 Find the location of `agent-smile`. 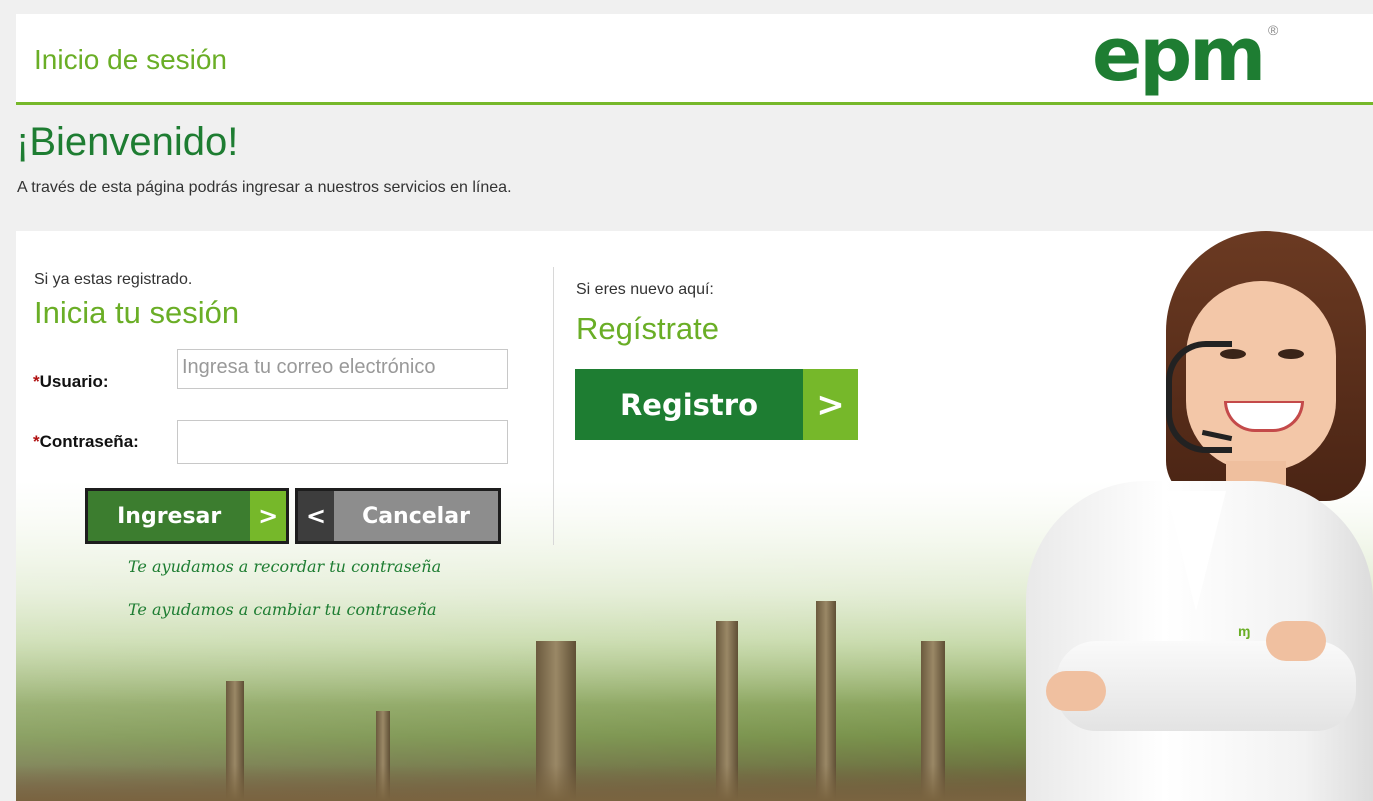

agent-smile is located at coordinates (1264, 416).